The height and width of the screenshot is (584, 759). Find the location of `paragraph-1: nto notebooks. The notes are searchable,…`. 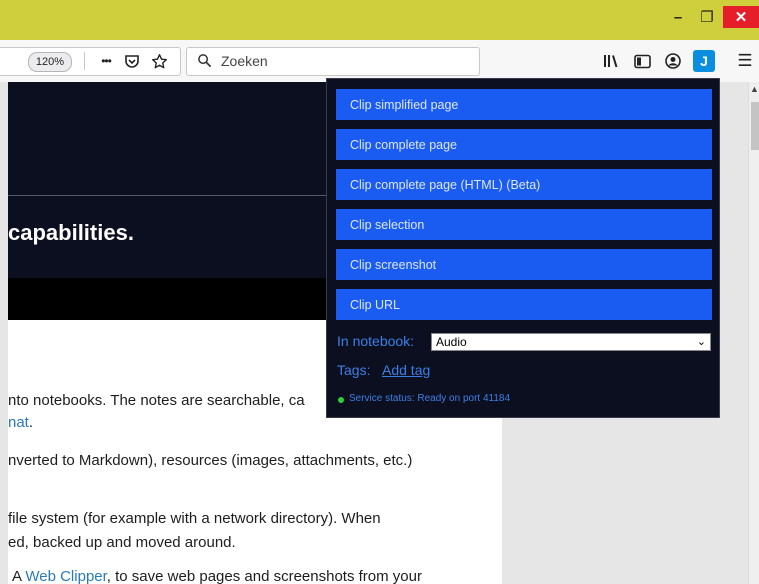

paragraph-1: nto notebooks. The notes are searchable,… is located at coordinates (156, 400).